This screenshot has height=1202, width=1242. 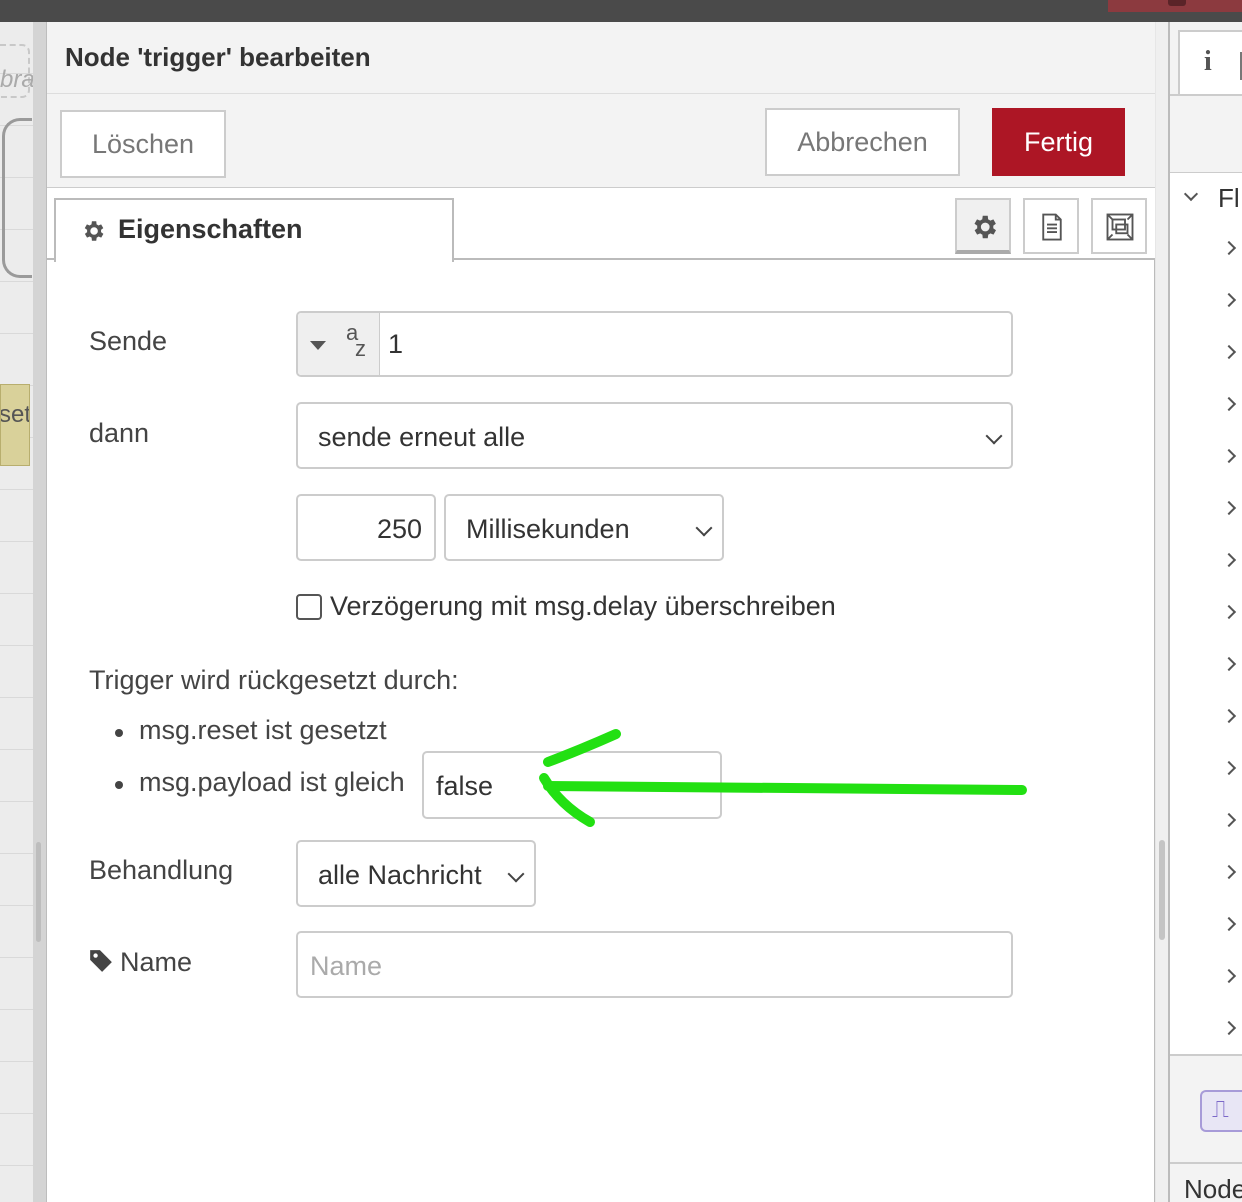 What do you see at coordinates (274, 680) in the screenshot?
I see `reset-heading: Trigger wird rückgesetzt durch:` at bounding box center [274, 680].